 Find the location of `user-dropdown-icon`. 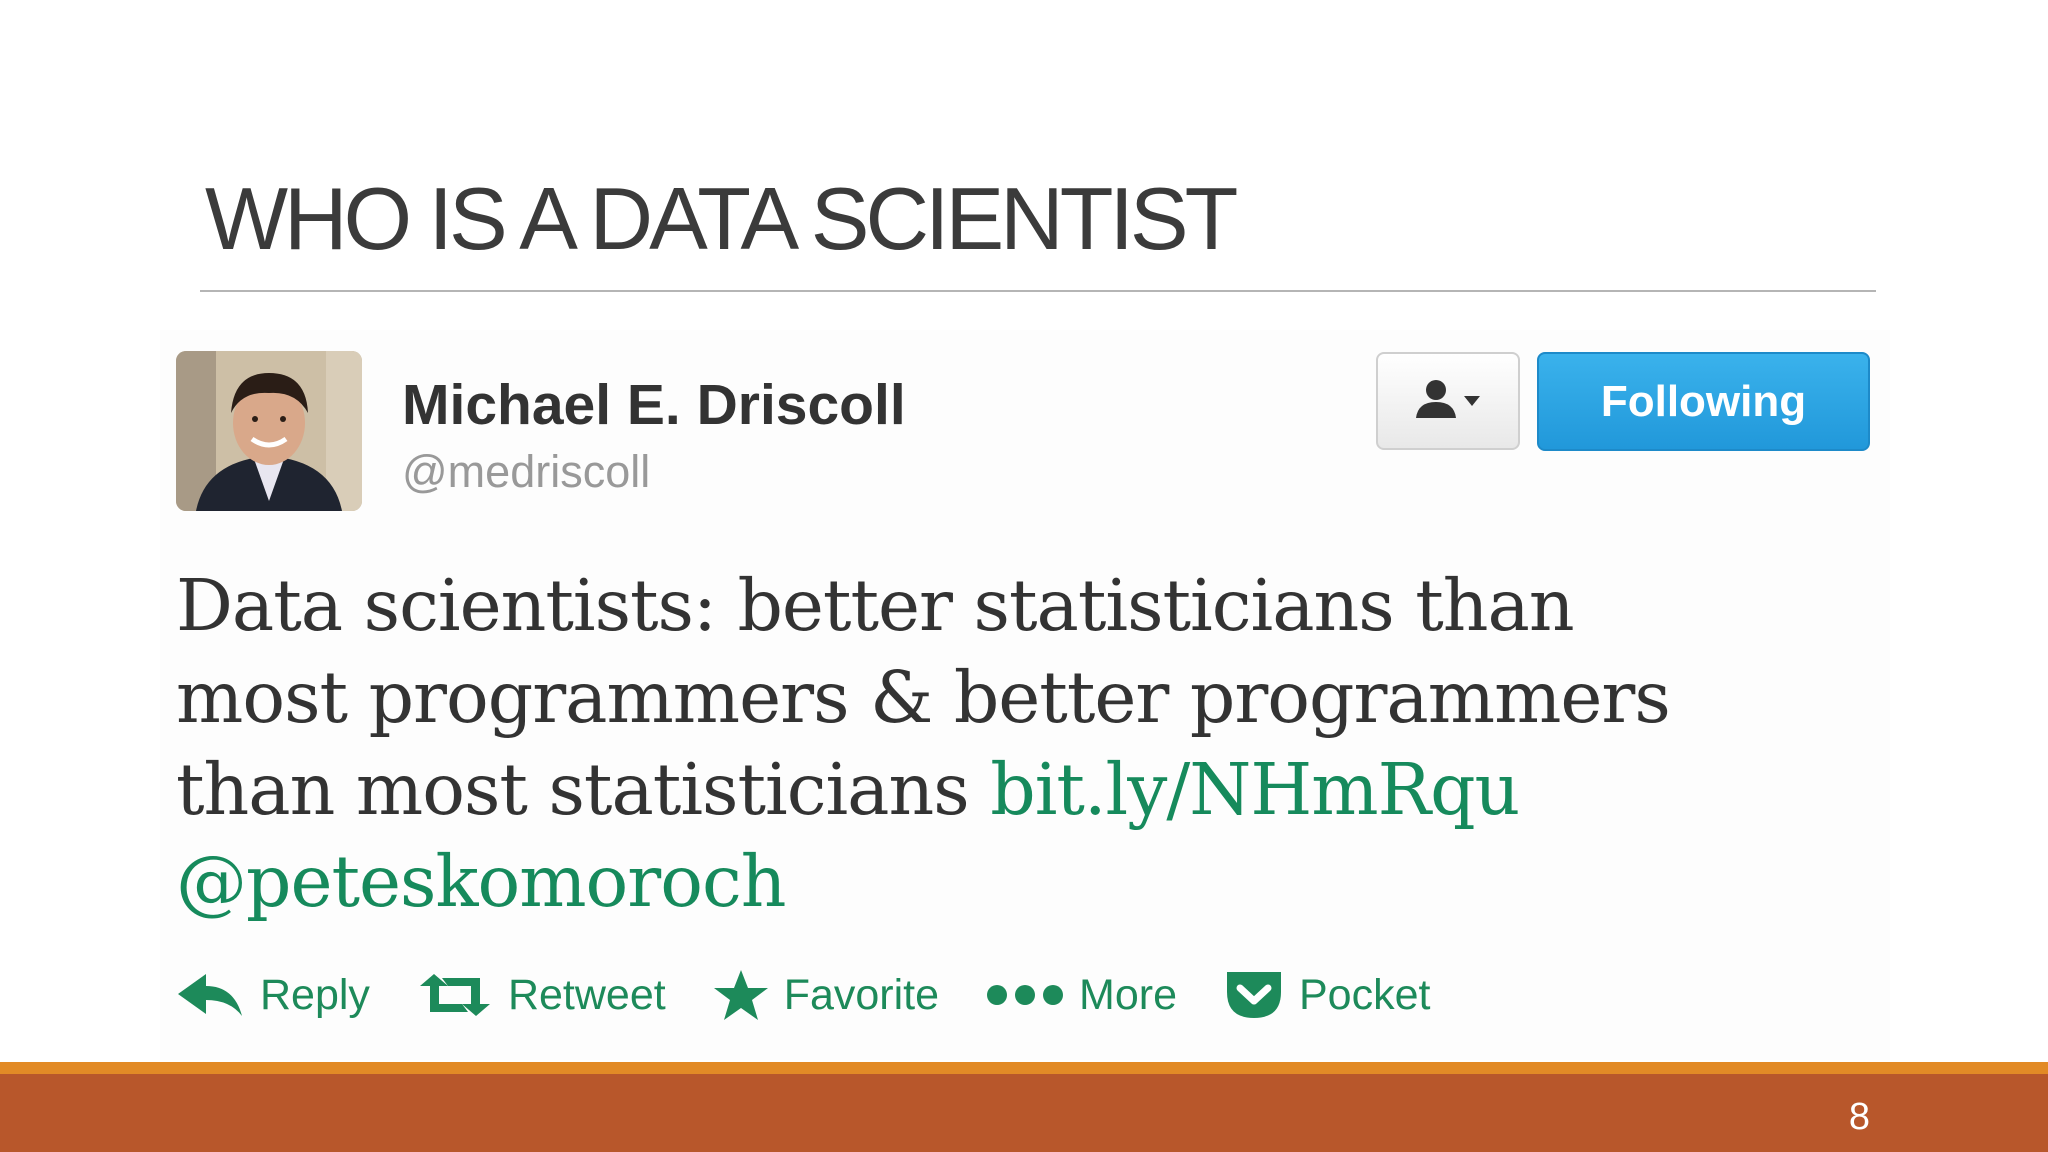

user-dropdown-icon is located at coordinates (1448, 399).